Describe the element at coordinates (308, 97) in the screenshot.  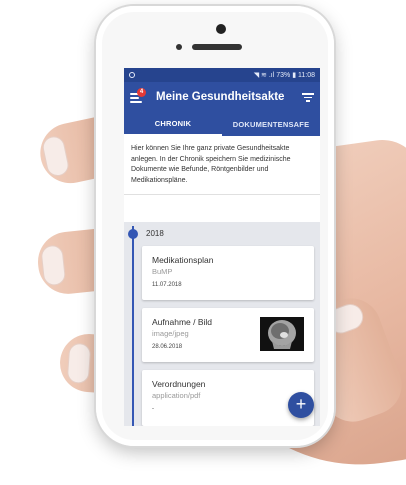
I see `filter-icon` at that location.